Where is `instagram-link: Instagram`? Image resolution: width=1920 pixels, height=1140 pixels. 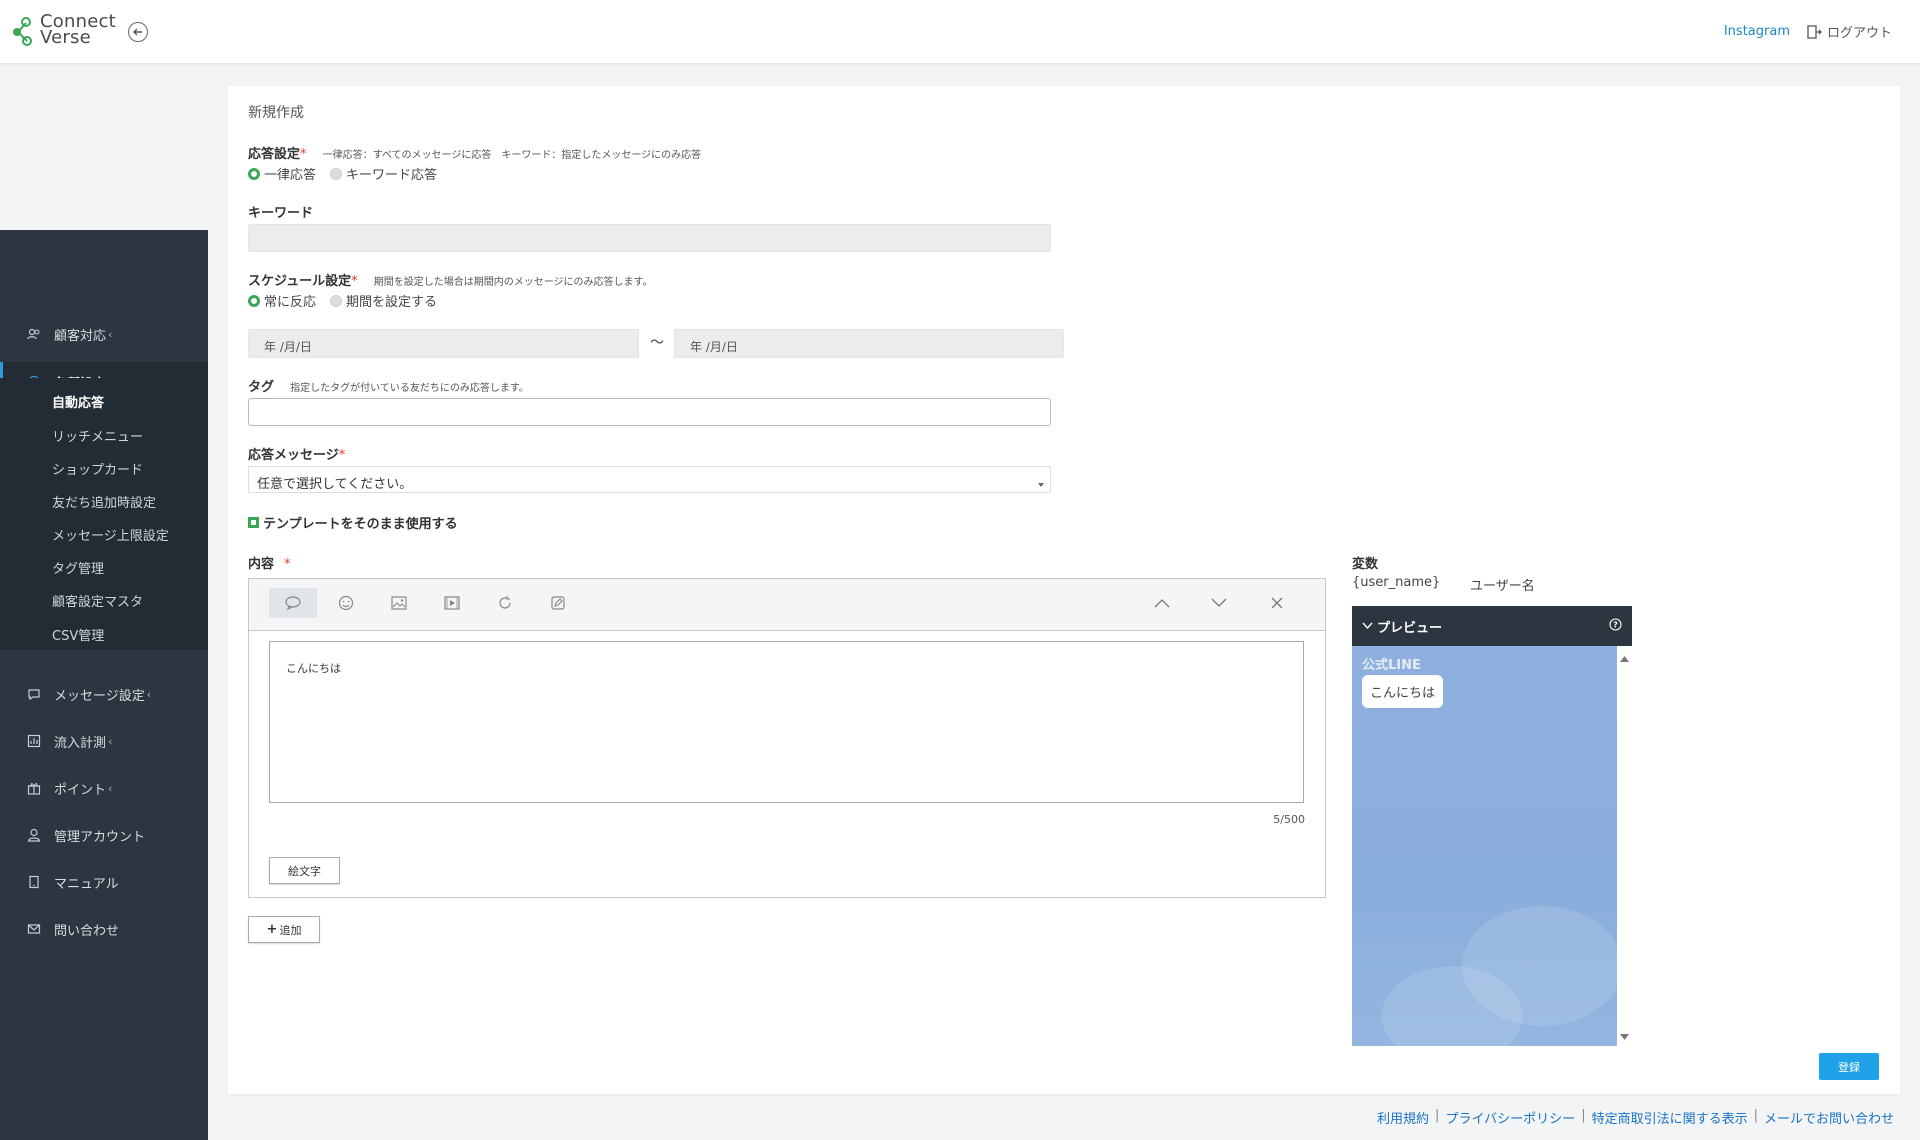
instagram-link: Instagram is located at coordinates (1757, 31).